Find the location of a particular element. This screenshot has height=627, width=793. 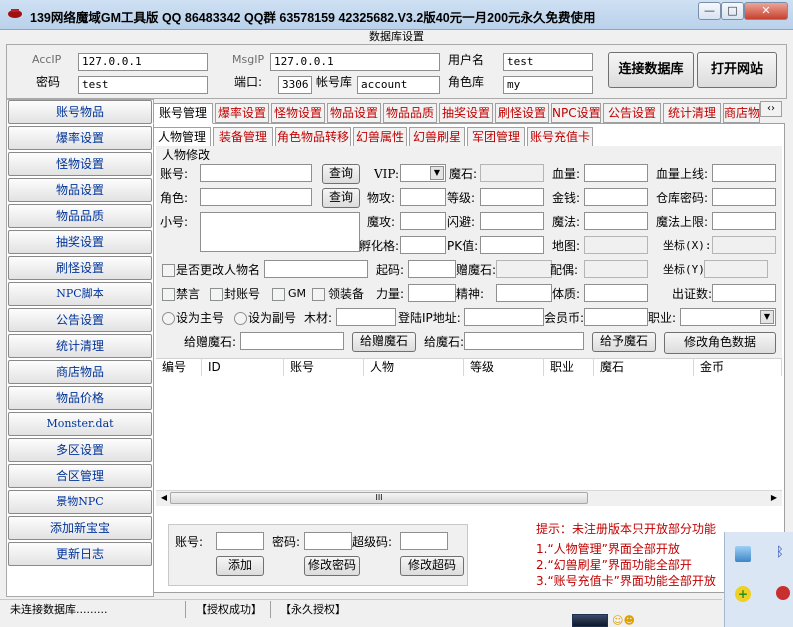

sidebar-item: 刷怪设置 is located at coordinates (80, 268).